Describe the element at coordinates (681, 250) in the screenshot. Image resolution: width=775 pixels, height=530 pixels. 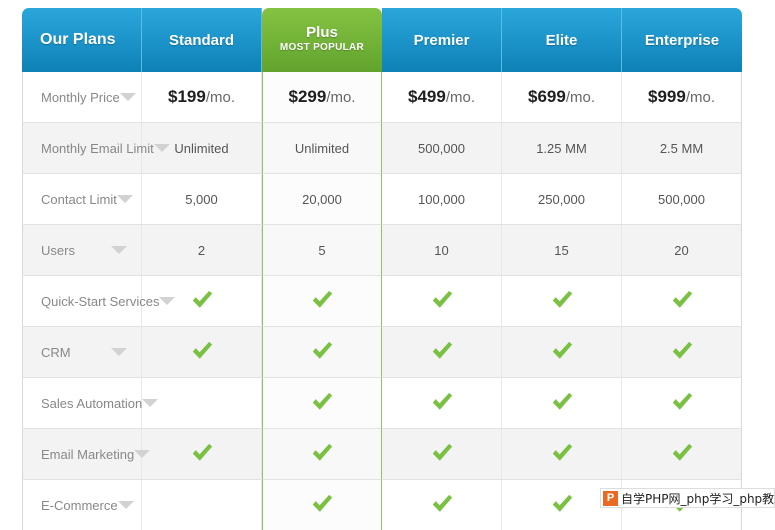
I see `cell-value: 20` at that location.